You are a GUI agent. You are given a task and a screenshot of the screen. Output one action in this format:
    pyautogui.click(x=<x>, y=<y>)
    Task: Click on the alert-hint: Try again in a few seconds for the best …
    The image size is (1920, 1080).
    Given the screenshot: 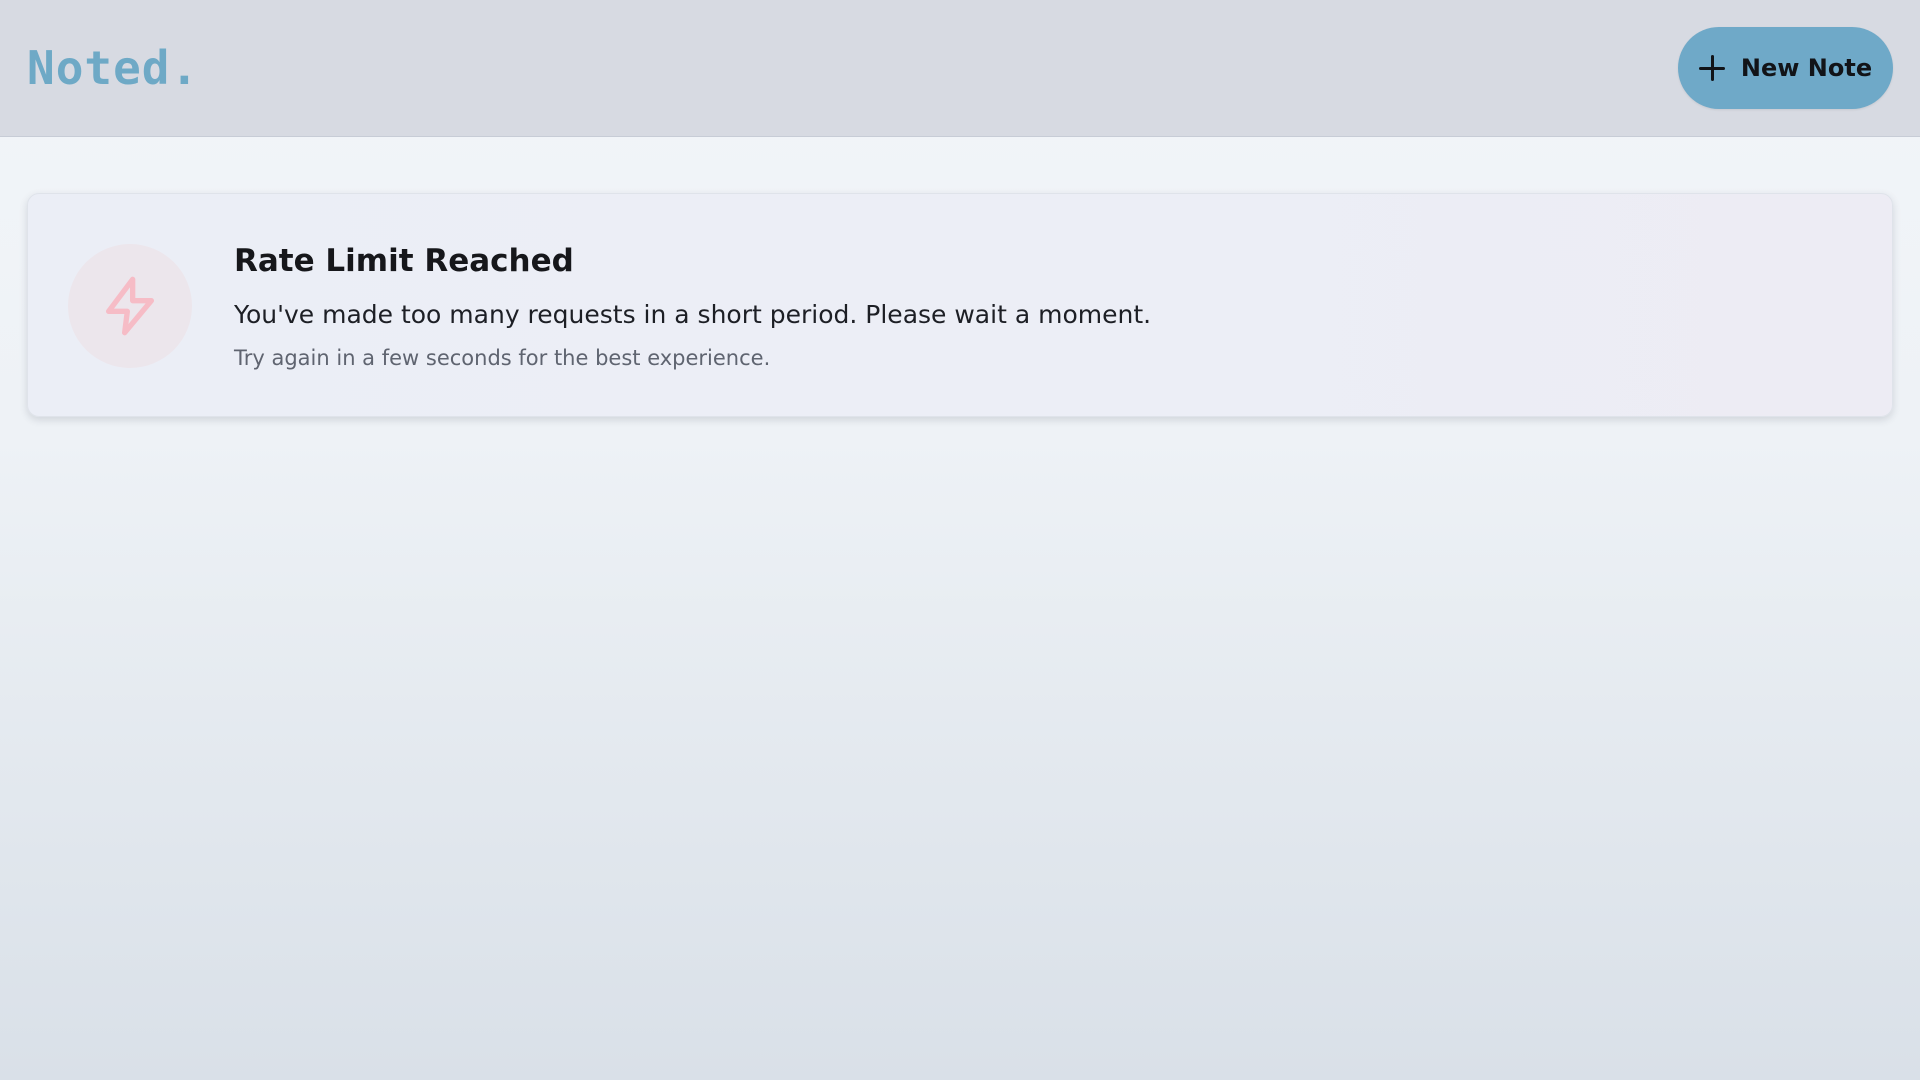 What is the action you would take?
    pyautogui.click(x=502, y=358)
    